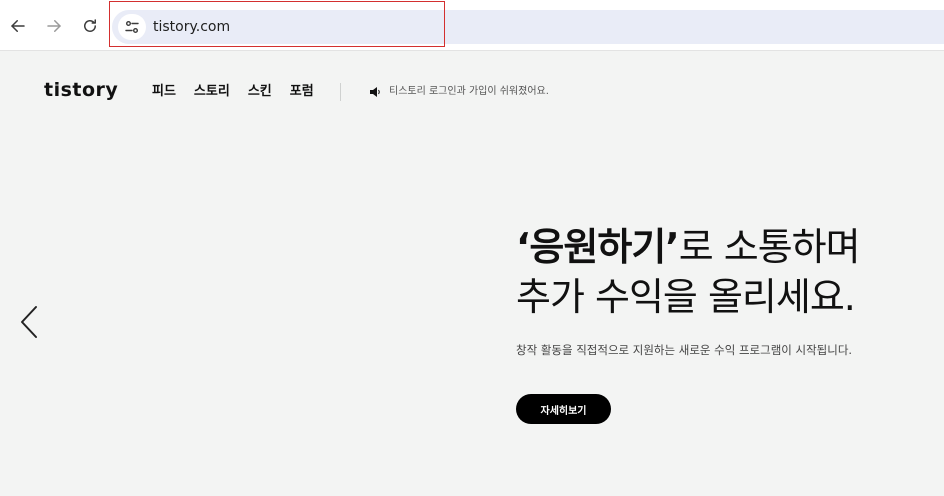  Describe the element at coordinates (469, 91) in the screenshot. I see `notice-text: 티스토리 로그인과 가입이 쉬워졌어요.` at that location.